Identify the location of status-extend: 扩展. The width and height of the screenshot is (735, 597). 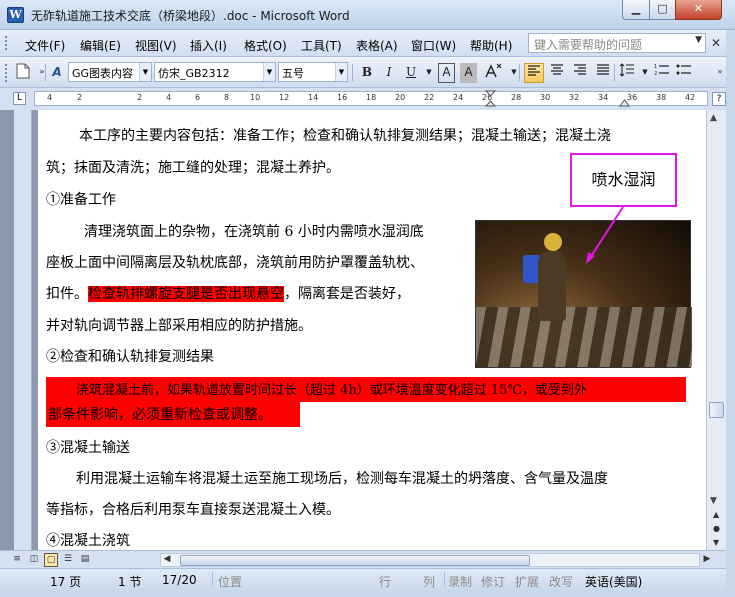
(527, 581).